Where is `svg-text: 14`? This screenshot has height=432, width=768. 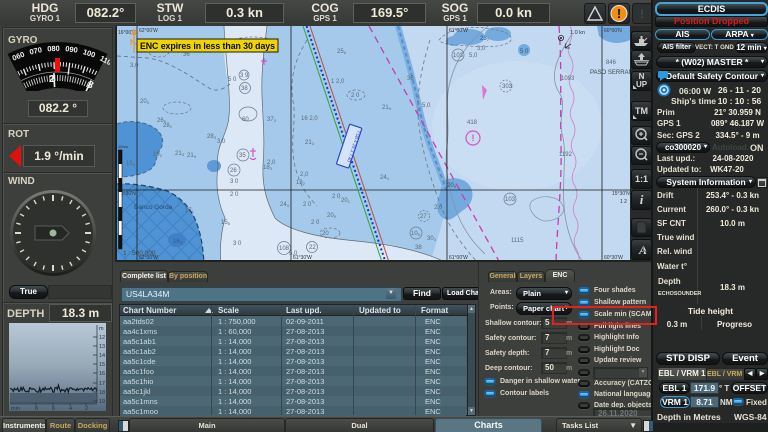 svg-text: 14 is located at coordinates (102, 356).